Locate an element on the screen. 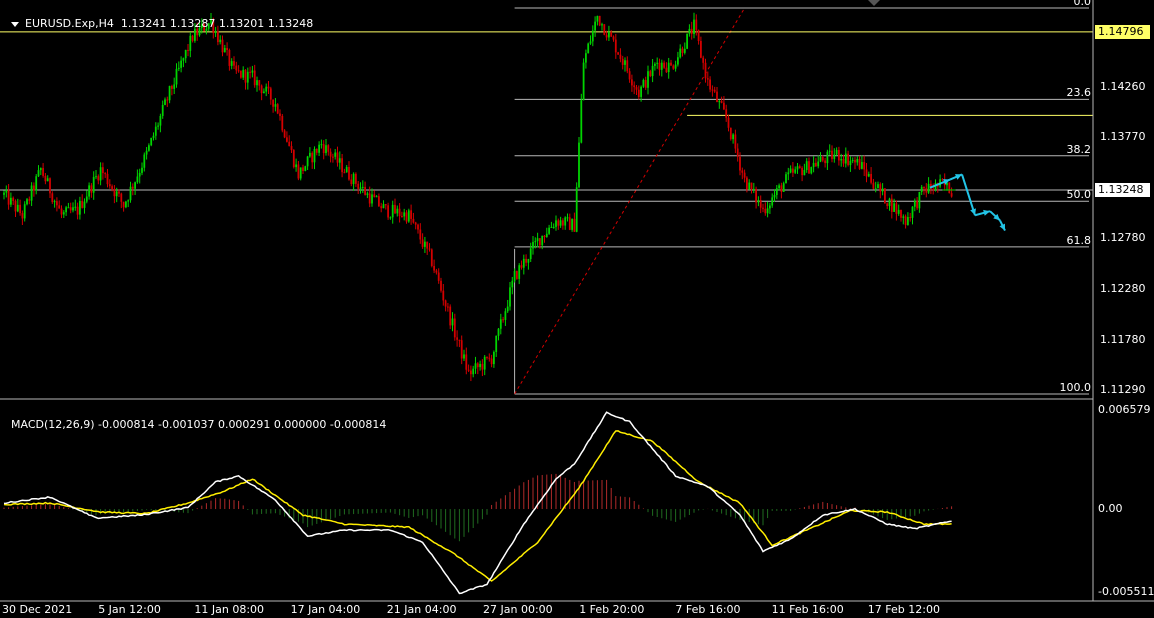 The height and width of the screenshot is (618, 1154). time-axis-label: 11 Jan 08:00 is located at coordinates (229, 609).